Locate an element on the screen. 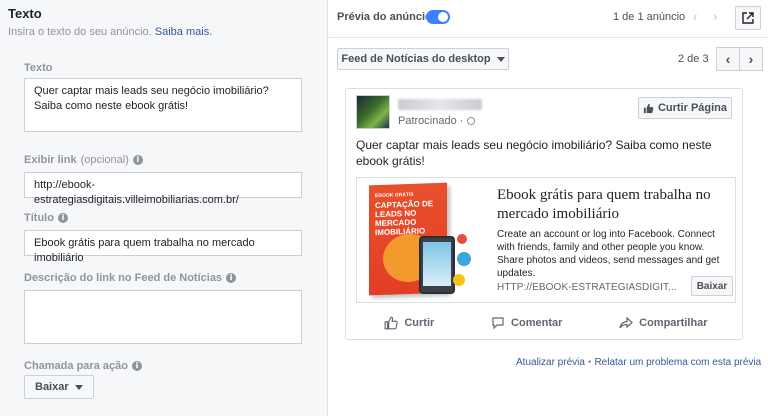  optional-tag: (opcional) is located at coordinates (104, 160).